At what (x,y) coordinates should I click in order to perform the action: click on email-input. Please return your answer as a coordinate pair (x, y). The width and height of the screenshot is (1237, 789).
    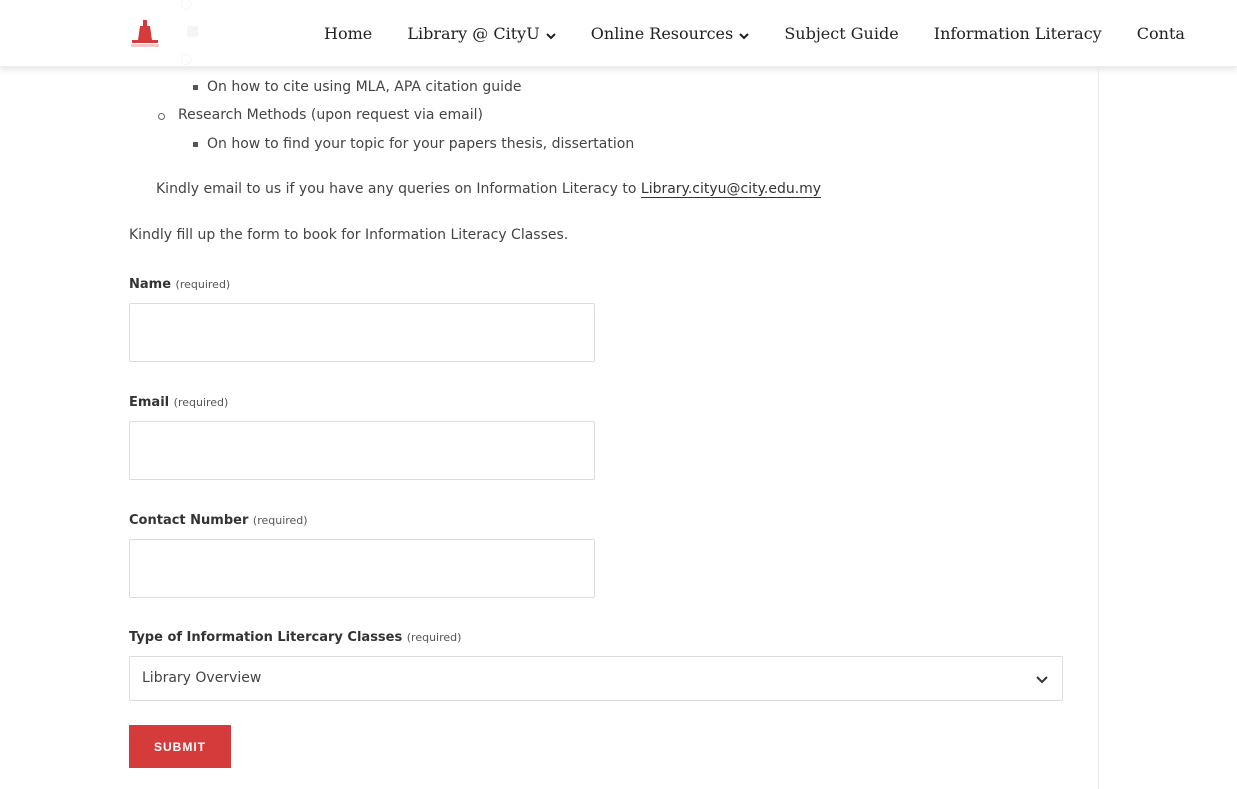
    Looking at the image, I should click on (362, 450).